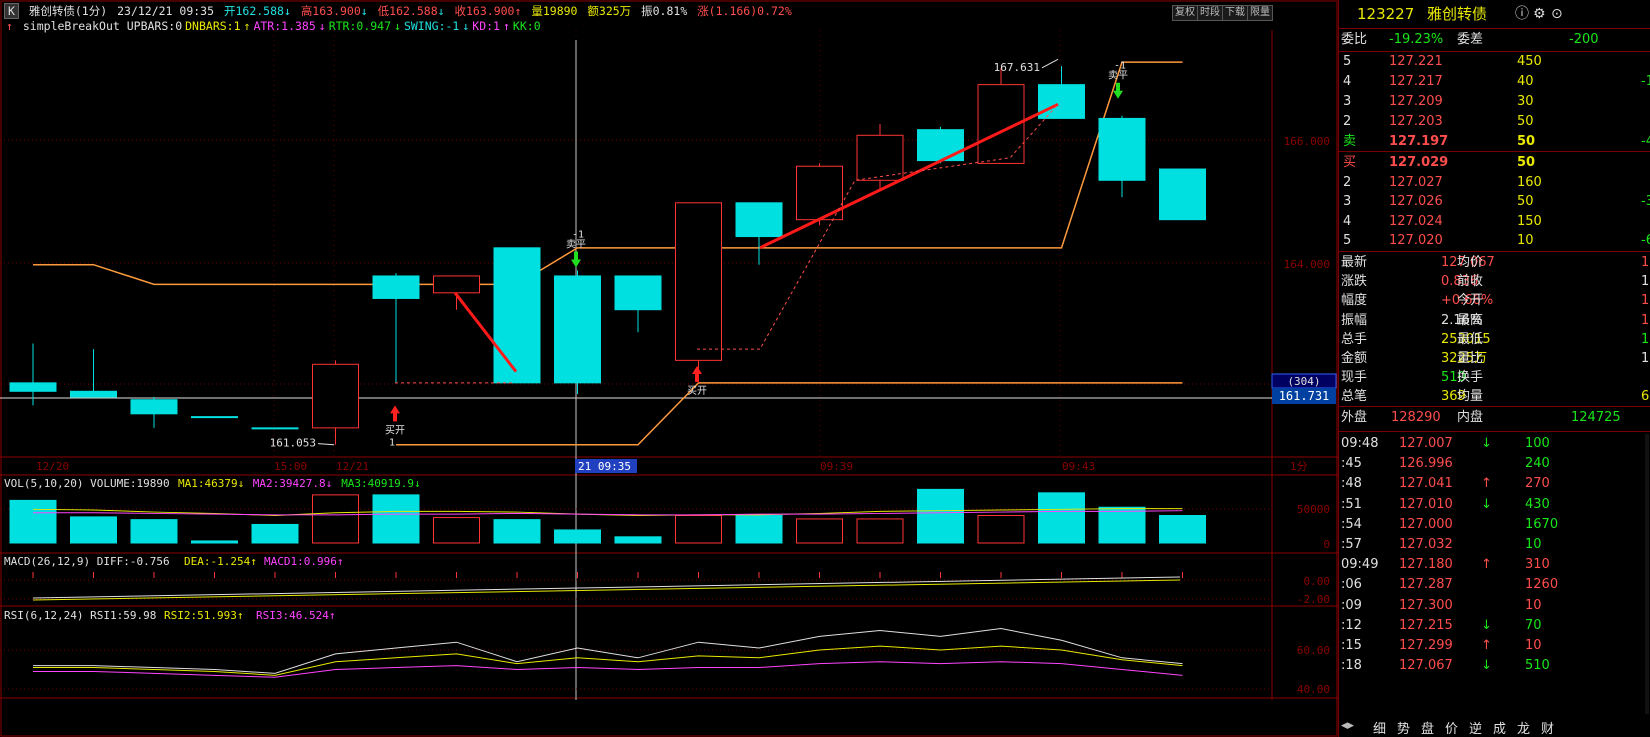 The height and width of the screenshot is (737, 1650). What do you see at coordinates (1525, 201) in the screenshot?
I see `bid-volume: 50` at bounding box center [1525, 201].